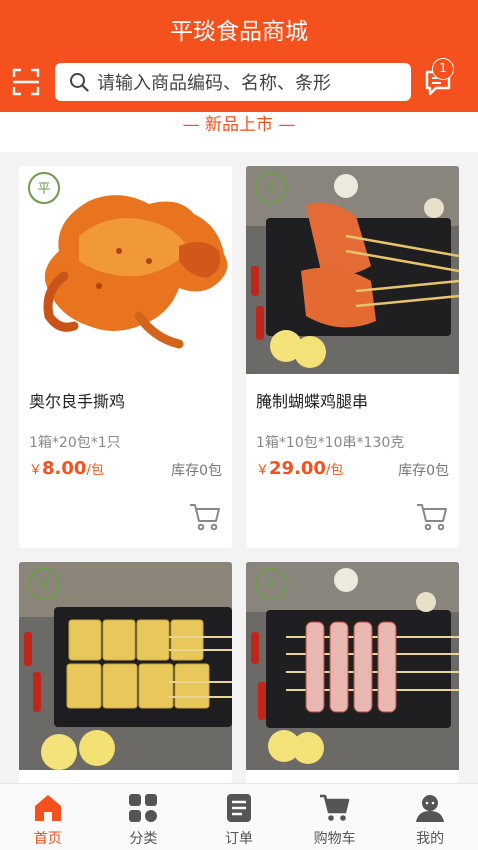 The width and height of the screenshot is (478, 850). I want to click on order-icon, so click(238, 808).